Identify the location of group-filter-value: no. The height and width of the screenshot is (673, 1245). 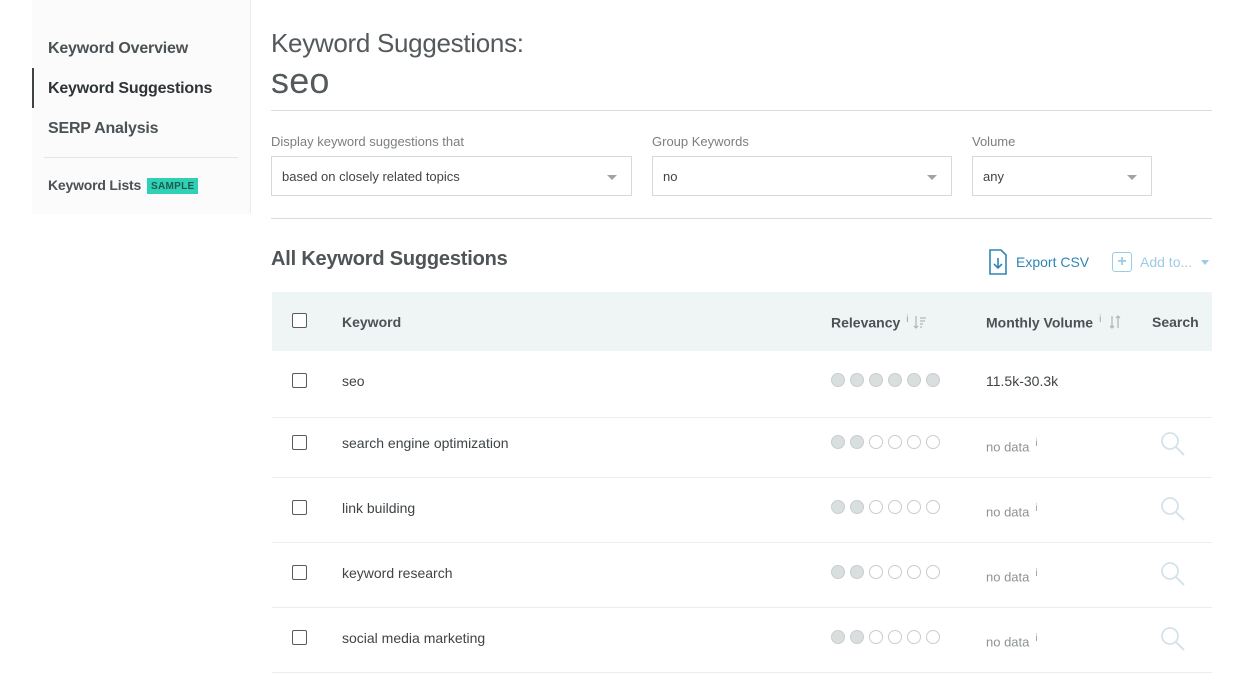
(670, 176).